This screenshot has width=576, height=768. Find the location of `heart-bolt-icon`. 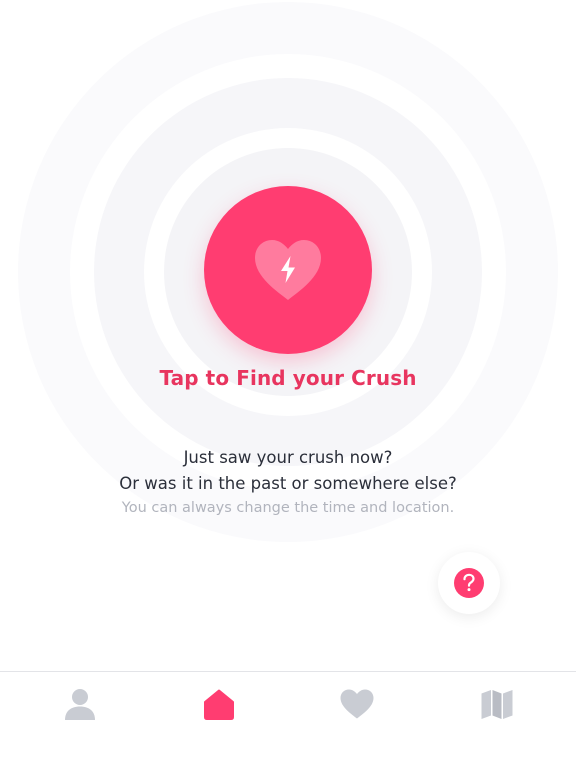

heart-bolt-icon is located at coordinates (288, 270).